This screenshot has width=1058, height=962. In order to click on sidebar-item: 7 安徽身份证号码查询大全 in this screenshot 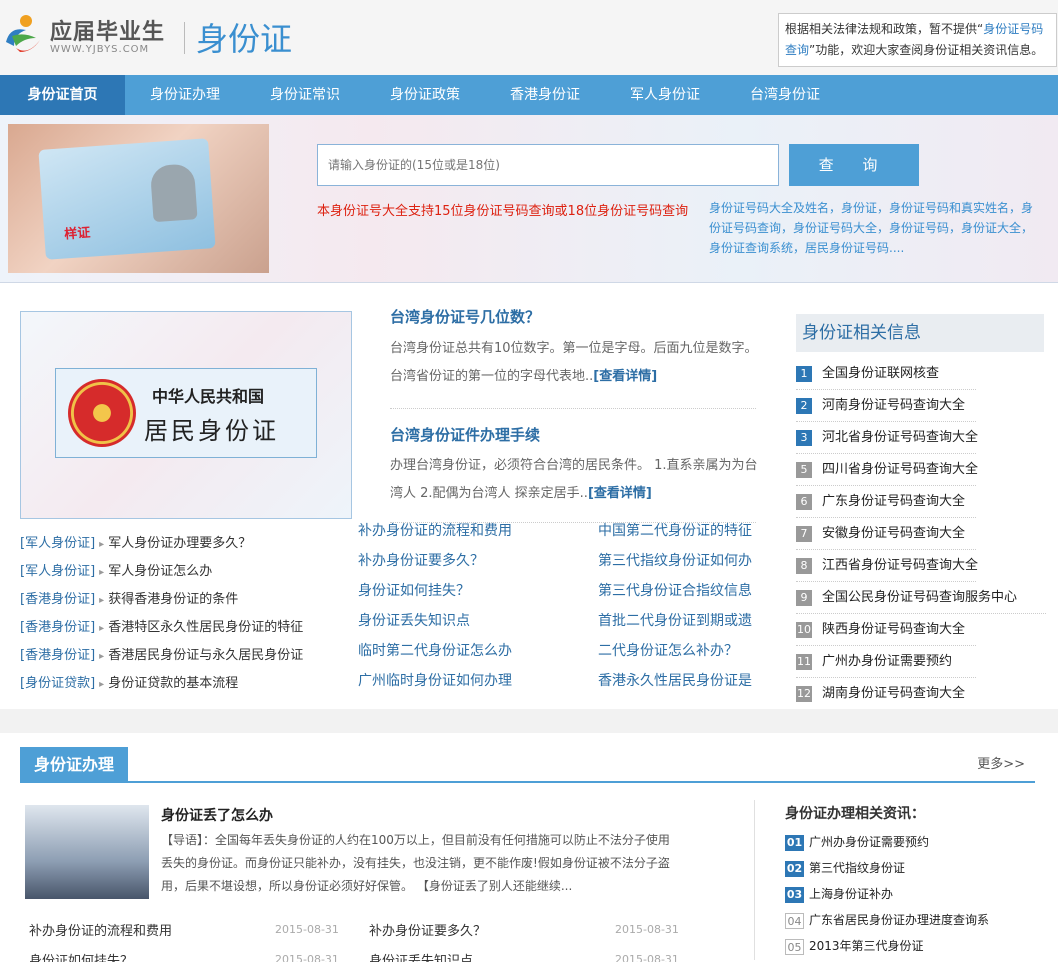, I will do `click(886, 534)`.